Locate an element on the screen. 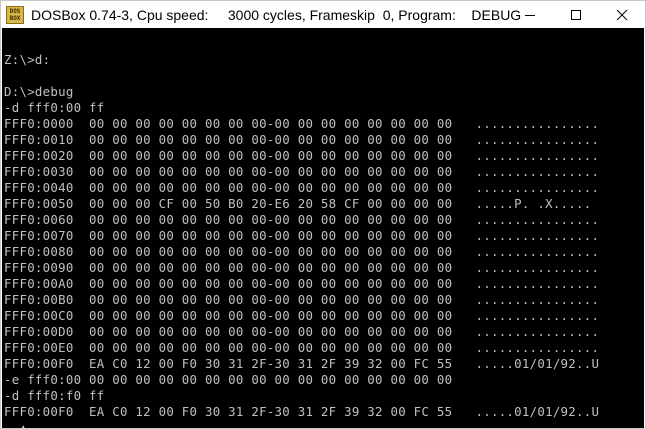 This screenshot has width=646, height=429. minimize-button is located at coordinates (530, 14).